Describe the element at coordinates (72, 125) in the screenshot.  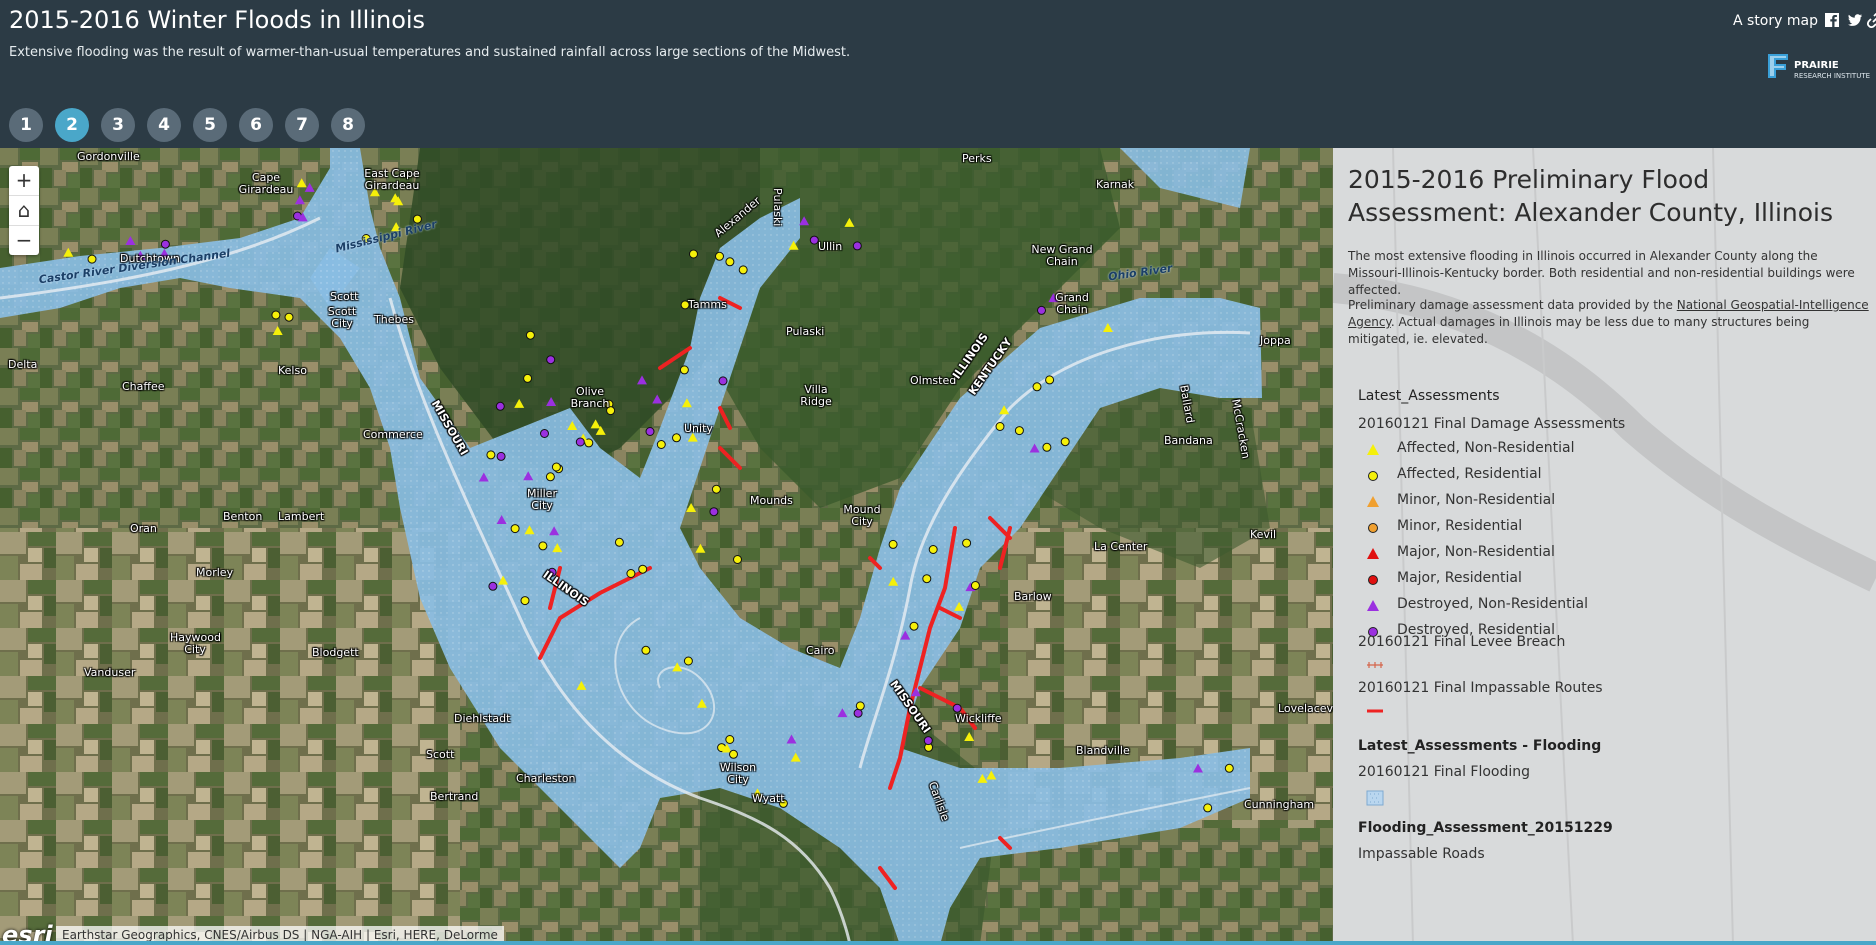
I see `tab-2: 2` at that location.